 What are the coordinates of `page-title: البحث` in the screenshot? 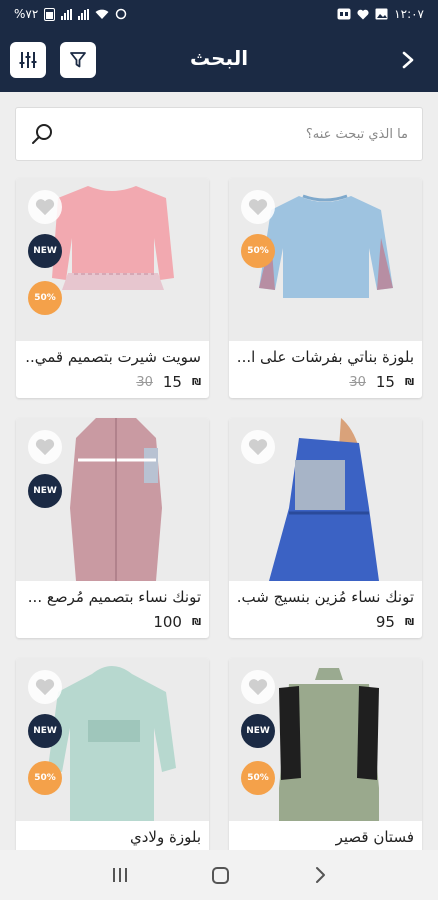 It's located at (219, 58).